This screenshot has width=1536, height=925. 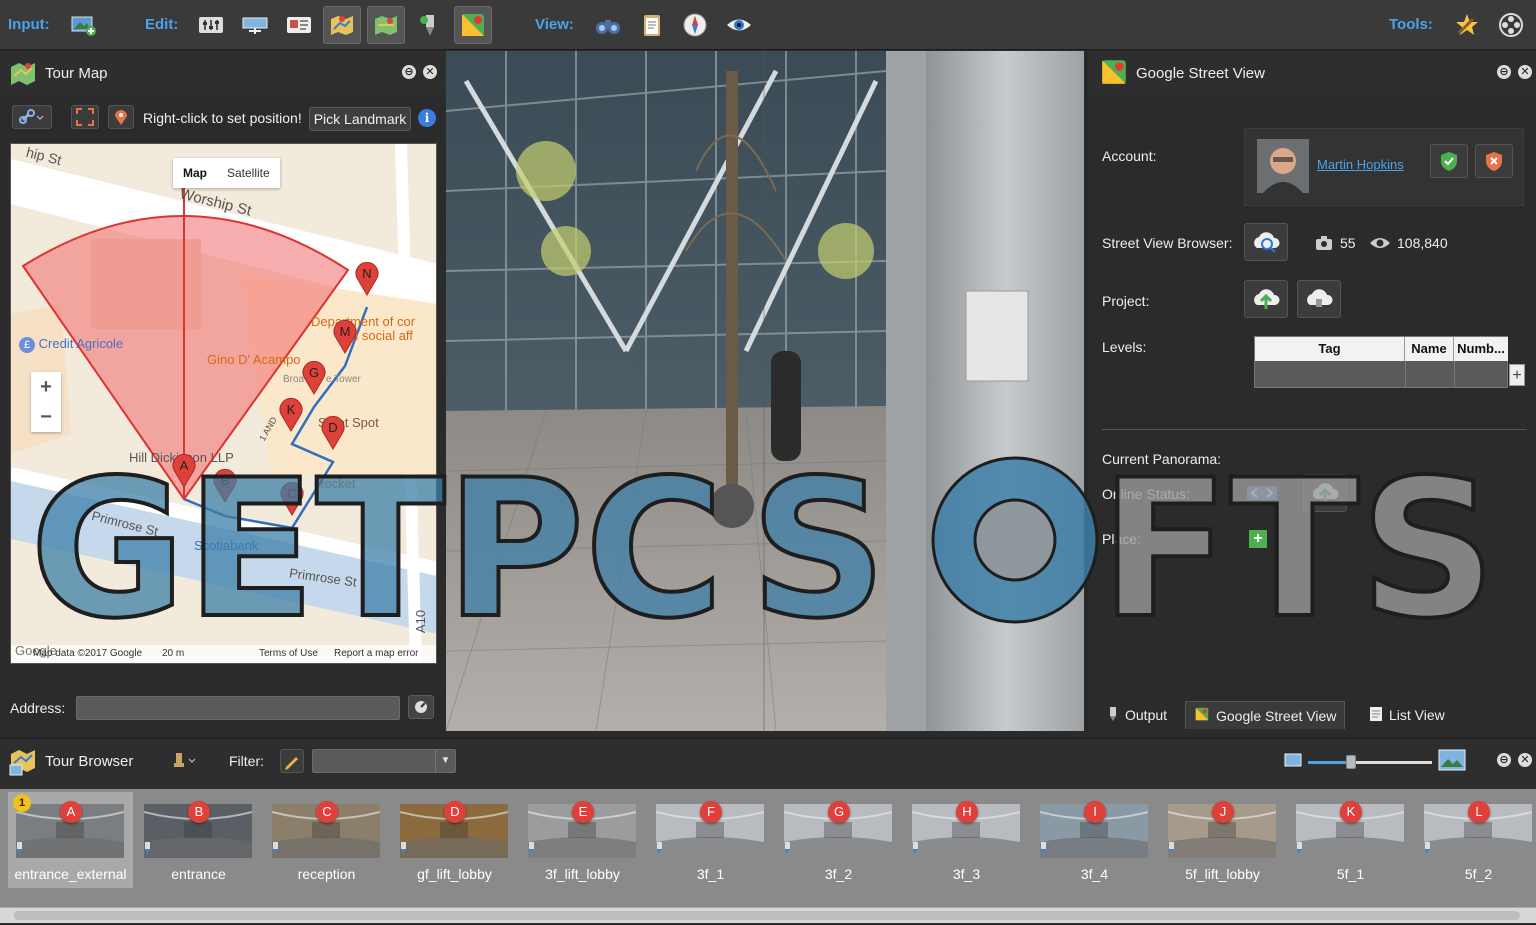 What do you see at coordinates (27, 345) in the screenshot?
I see `bank-icon: £` at bounding box center [27, 345].